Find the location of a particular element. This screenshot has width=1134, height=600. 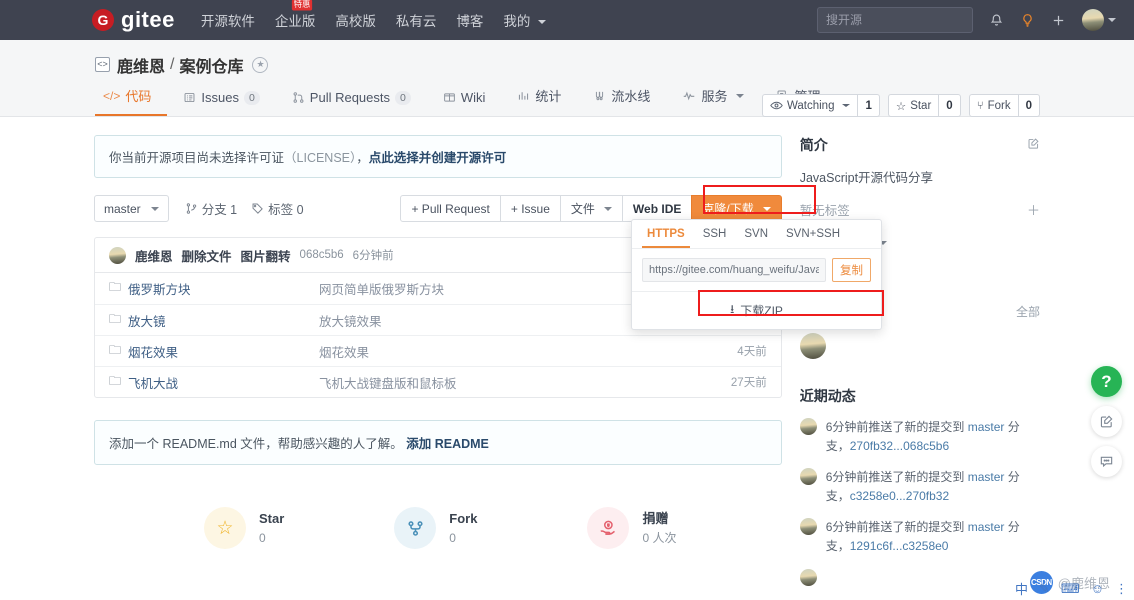

file-name-cell: 🗀 烟花效果 is located at coordinates (214, 351).